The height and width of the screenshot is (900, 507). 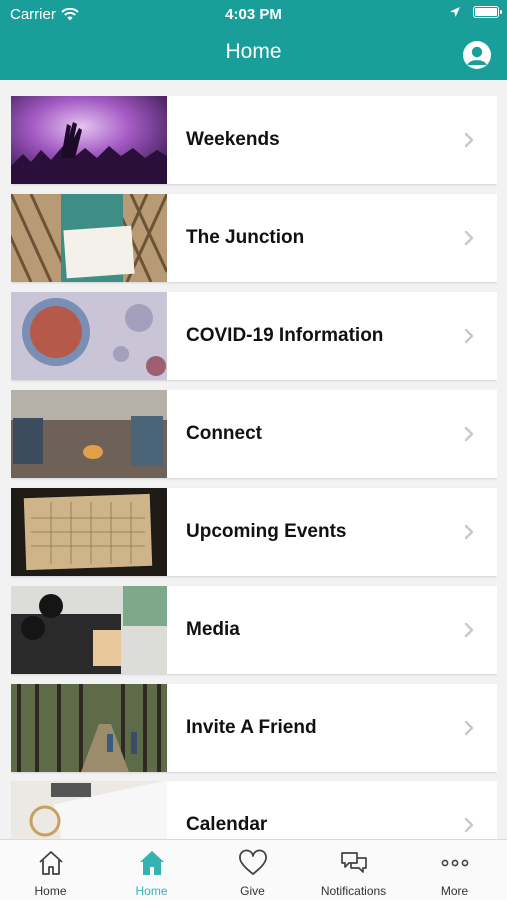 I want to click on status-bar: Carrier 4:03 PM, so click(x=253, y=14).